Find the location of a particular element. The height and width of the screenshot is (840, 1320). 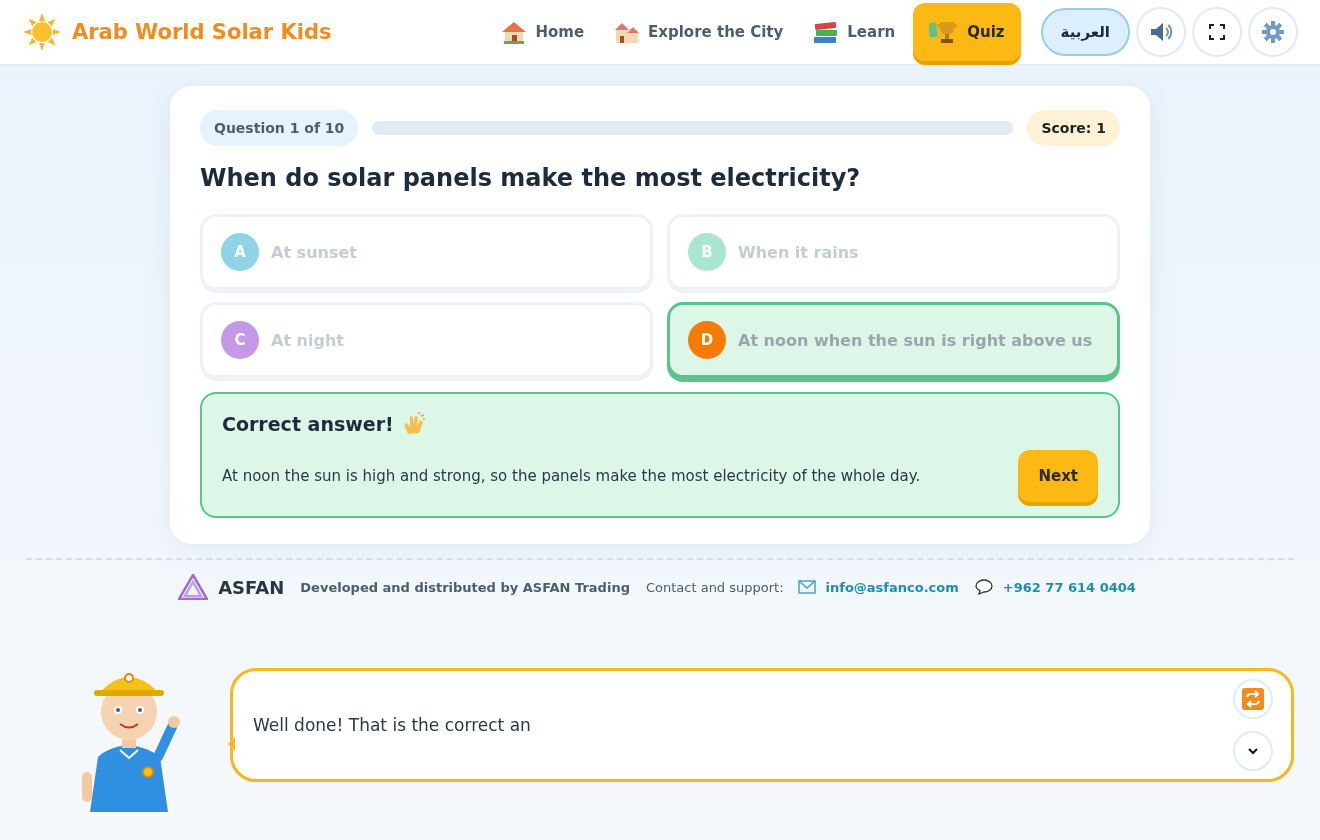

option-letter: B is located at coordinates (707, 252).